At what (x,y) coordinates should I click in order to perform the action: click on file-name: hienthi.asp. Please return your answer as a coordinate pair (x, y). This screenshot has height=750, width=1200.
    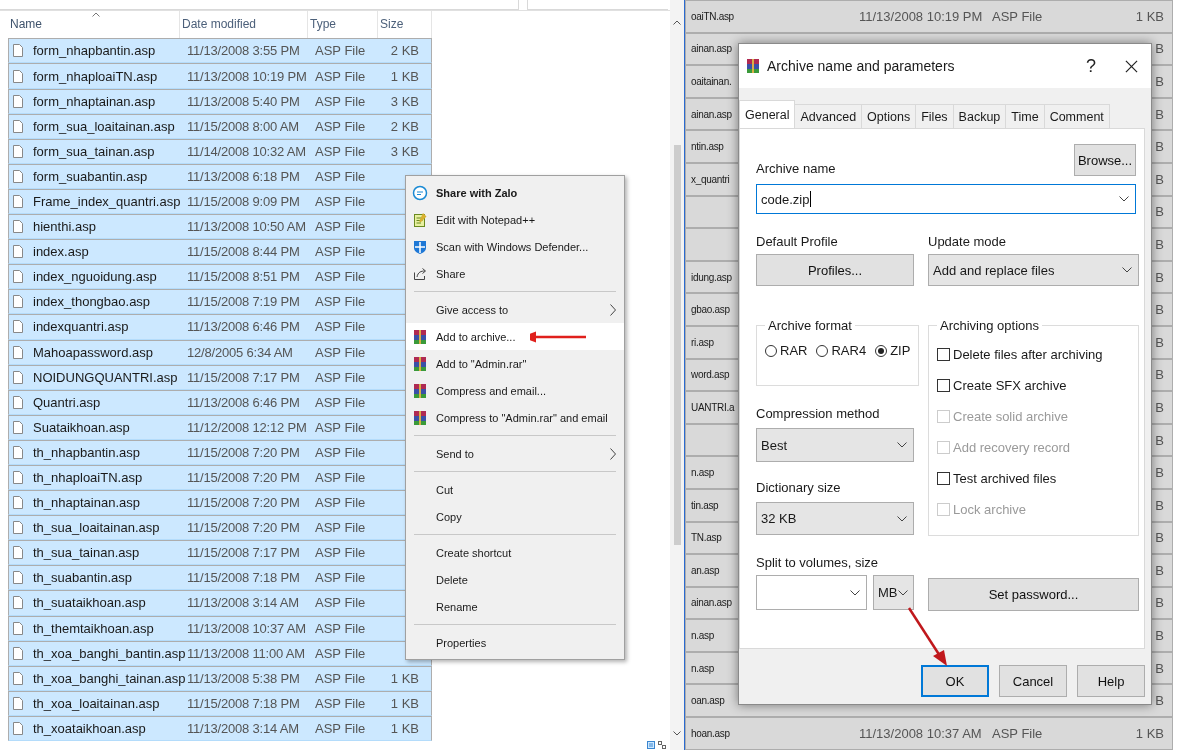
    Looking at the image, I should click on (65, 227).